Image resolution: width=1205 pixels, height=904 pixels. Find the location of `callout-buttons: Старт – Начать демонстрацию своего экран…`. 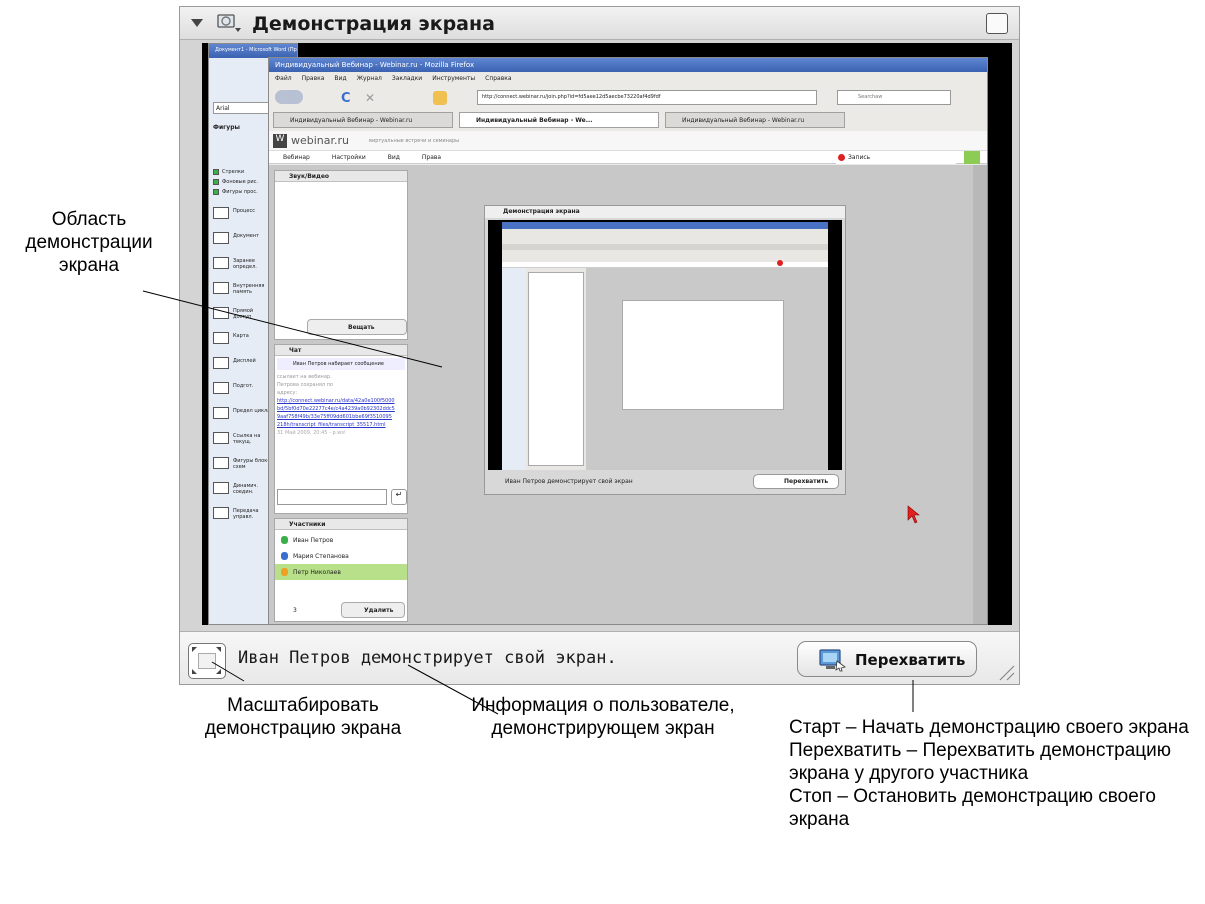

callout-buttons: Старт – Начать демонстрацию своего экран… is located at coordinates (995, 773).